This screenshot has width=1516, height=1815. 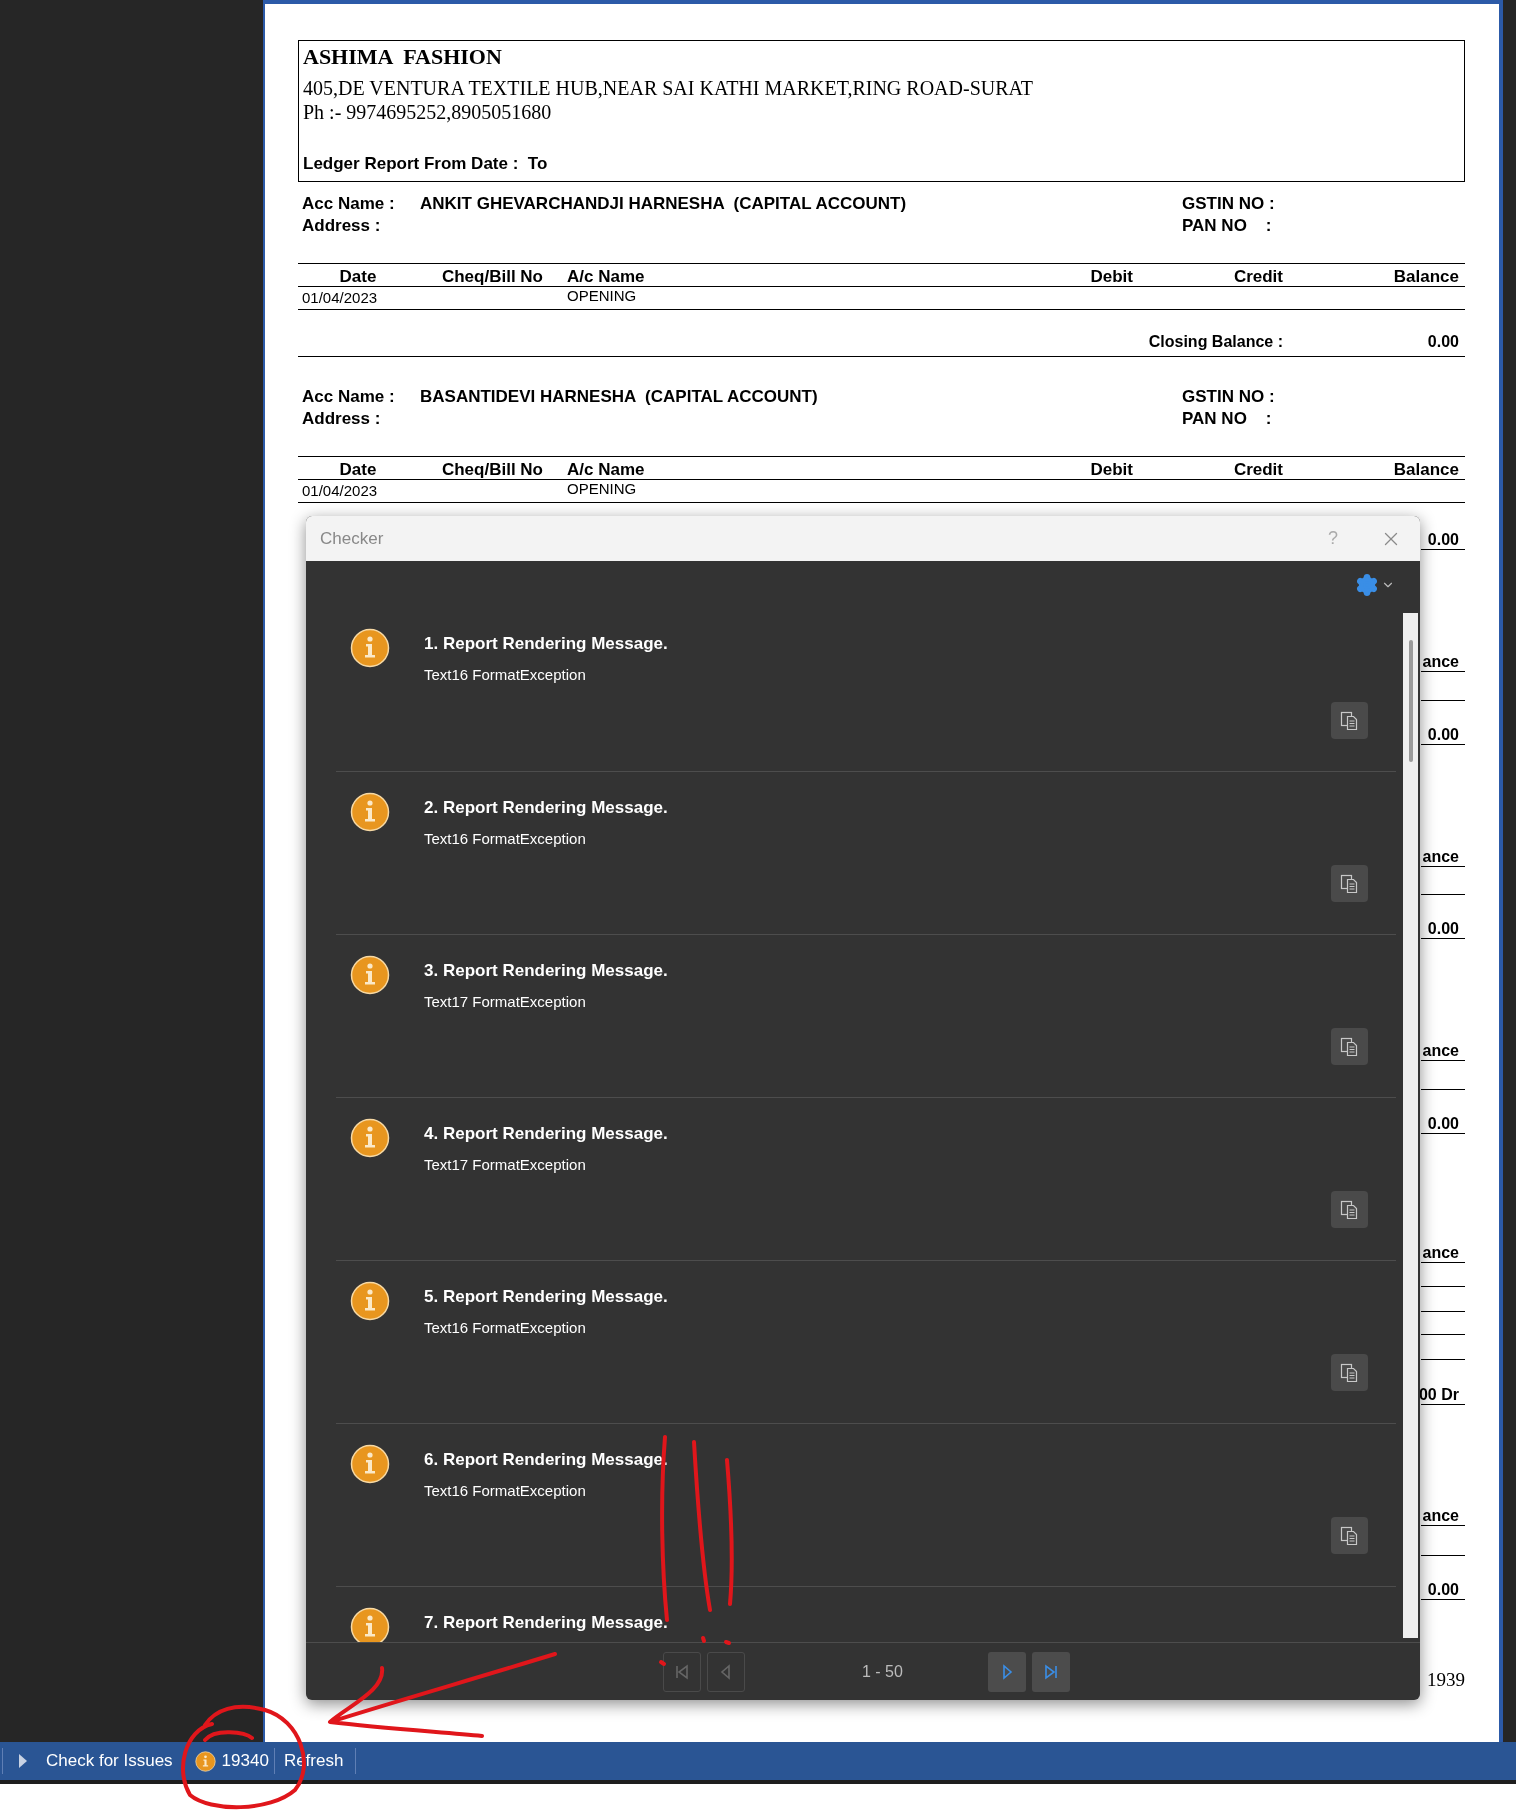 What do you see at coordinates (546, 644) in the screenshot?
I see `message-title: 1. Report Rendering Message.` at bounding box center [546, 644].